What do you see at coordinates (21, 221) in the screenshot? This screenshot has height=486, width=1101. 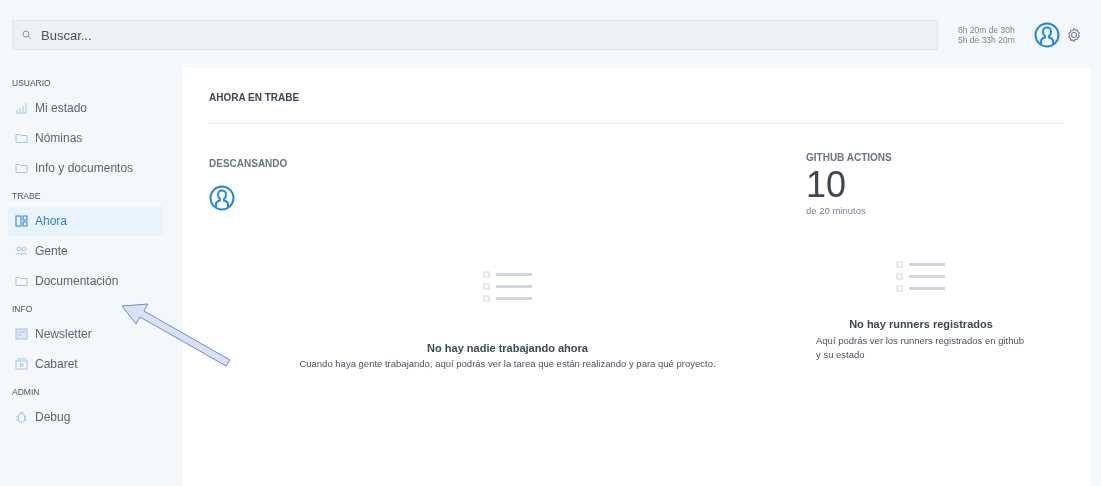 I see `layout-icon` at bounding box center [21, 221].